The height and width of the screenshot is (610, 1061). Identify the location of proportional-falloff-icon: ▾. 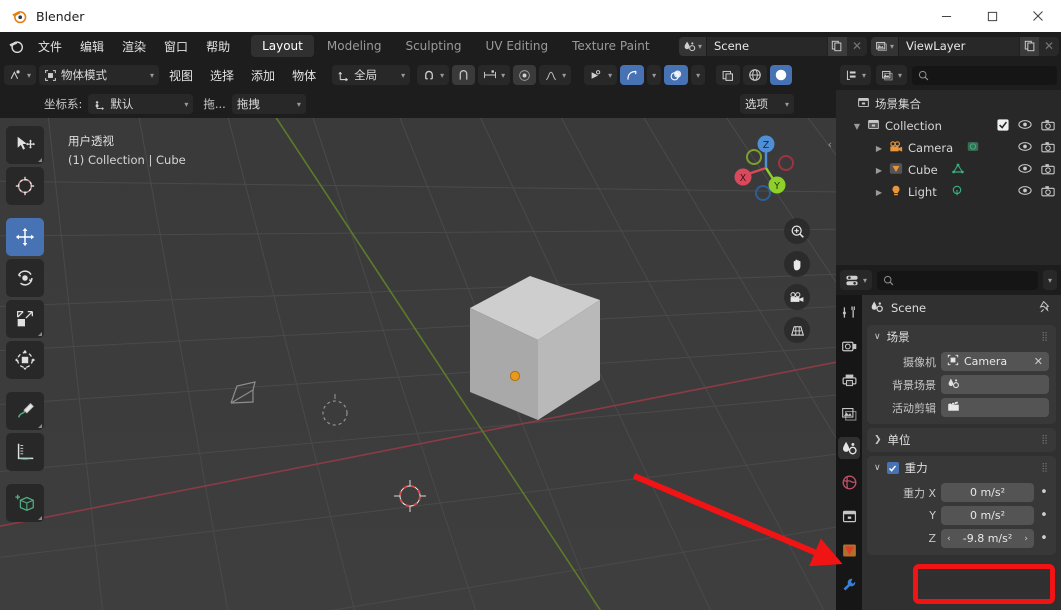
(555, 75).